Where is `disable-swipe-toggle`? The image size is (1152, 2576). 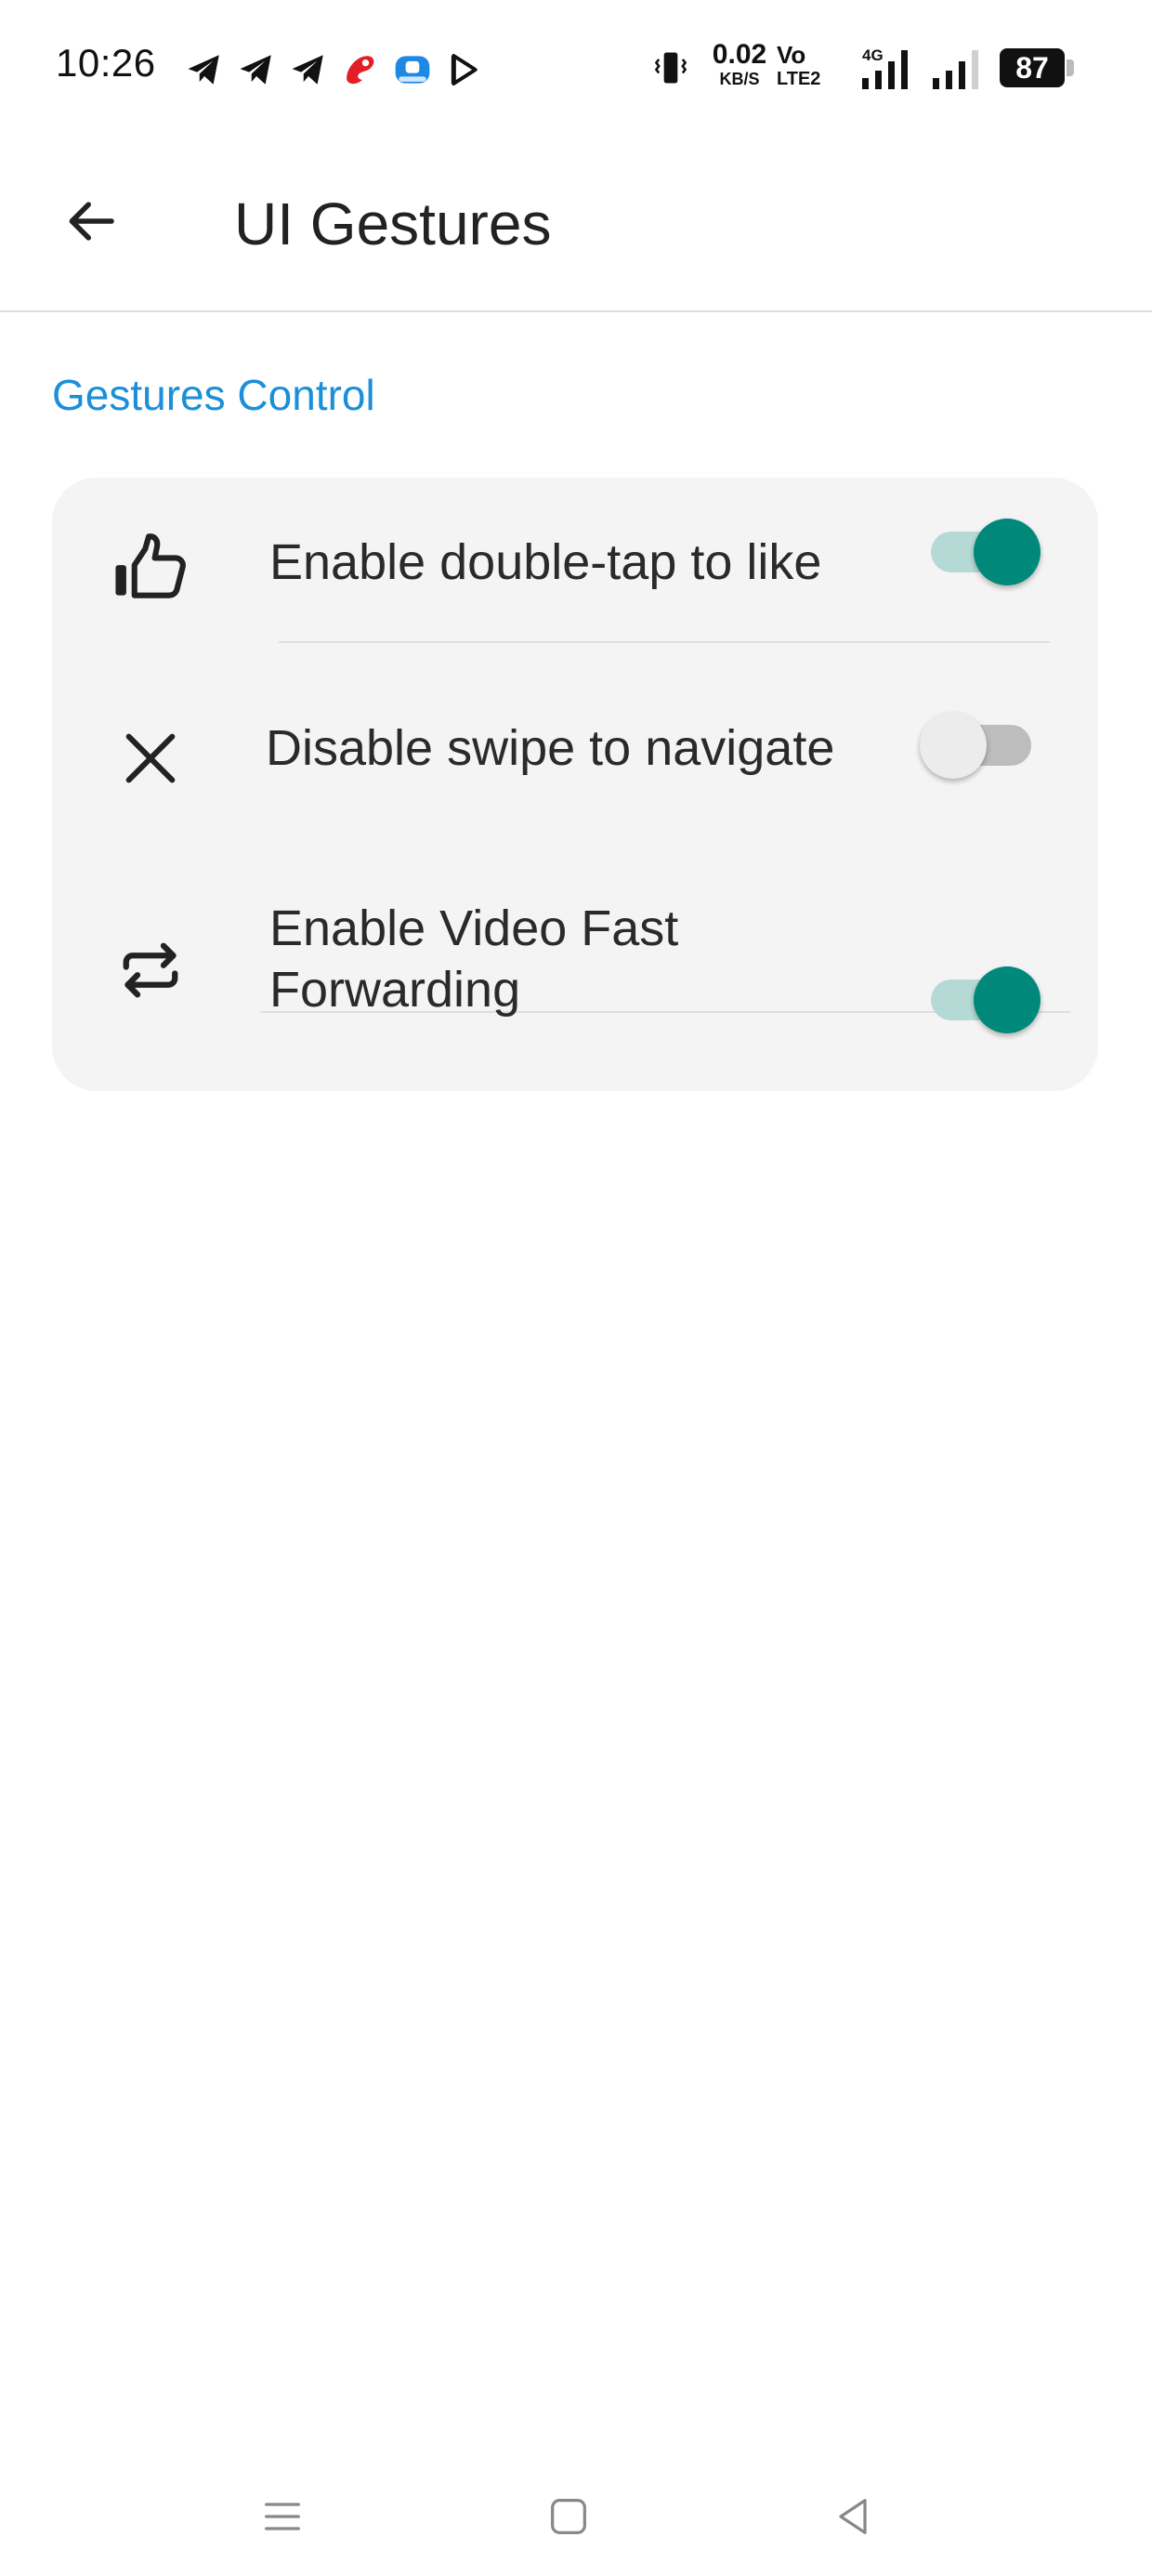
disable-swipe-toggle is located at coordinates (979, 741).